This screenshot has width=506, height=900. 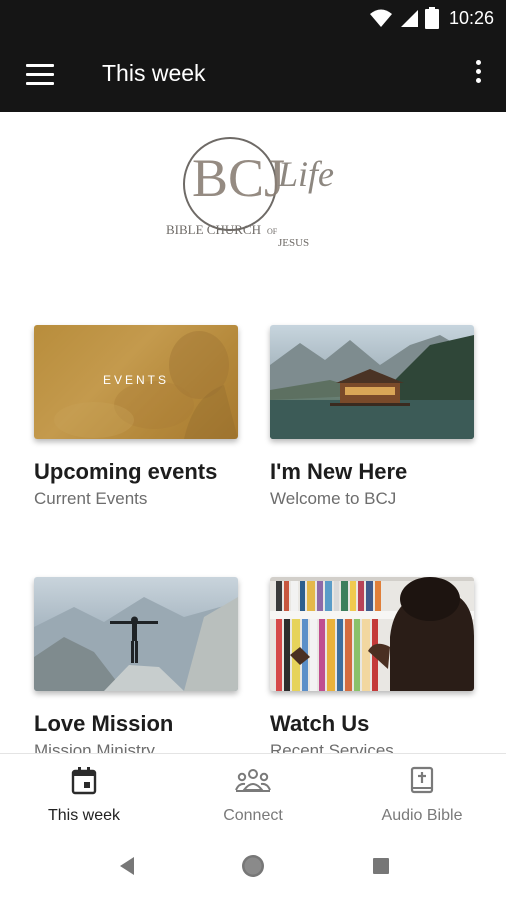 I want to click on nav-label-this-week: This week, so click(x=84, y=815).